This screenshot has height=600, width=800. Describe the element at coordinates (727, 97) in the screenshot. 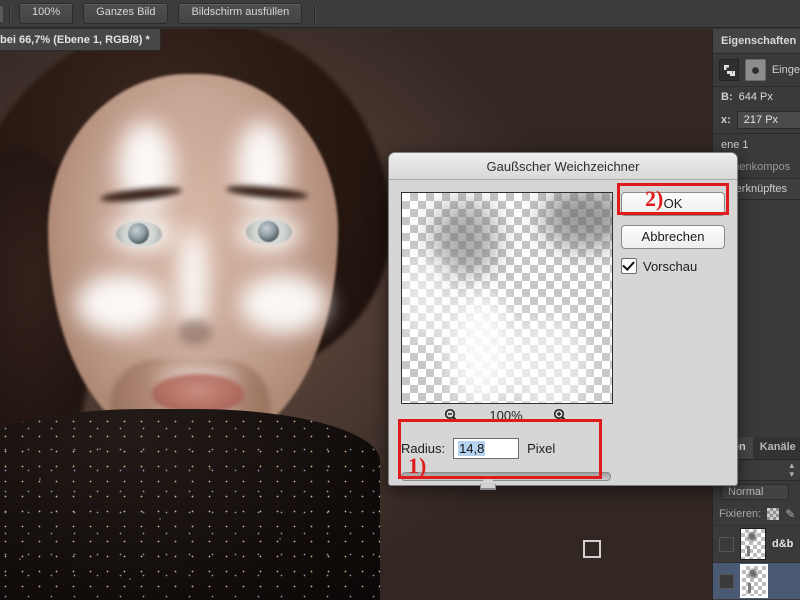

I see `property-label-b: B:` at that location.